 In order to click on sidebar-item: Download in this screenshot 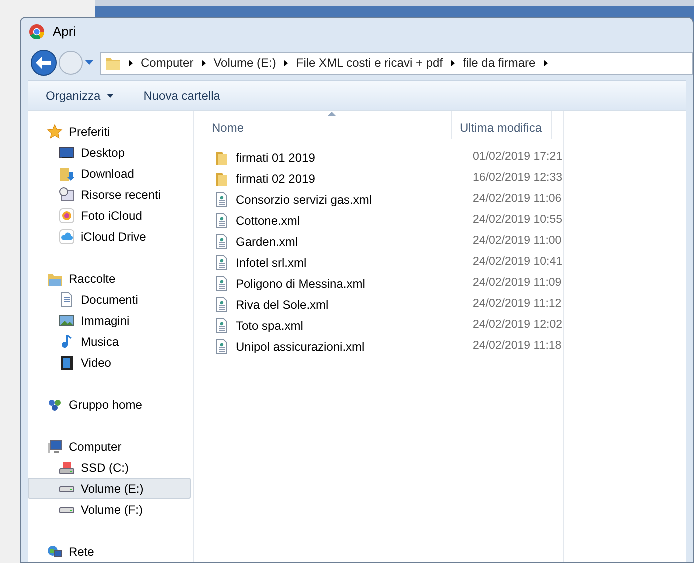, I will do `click(109, 173)`.